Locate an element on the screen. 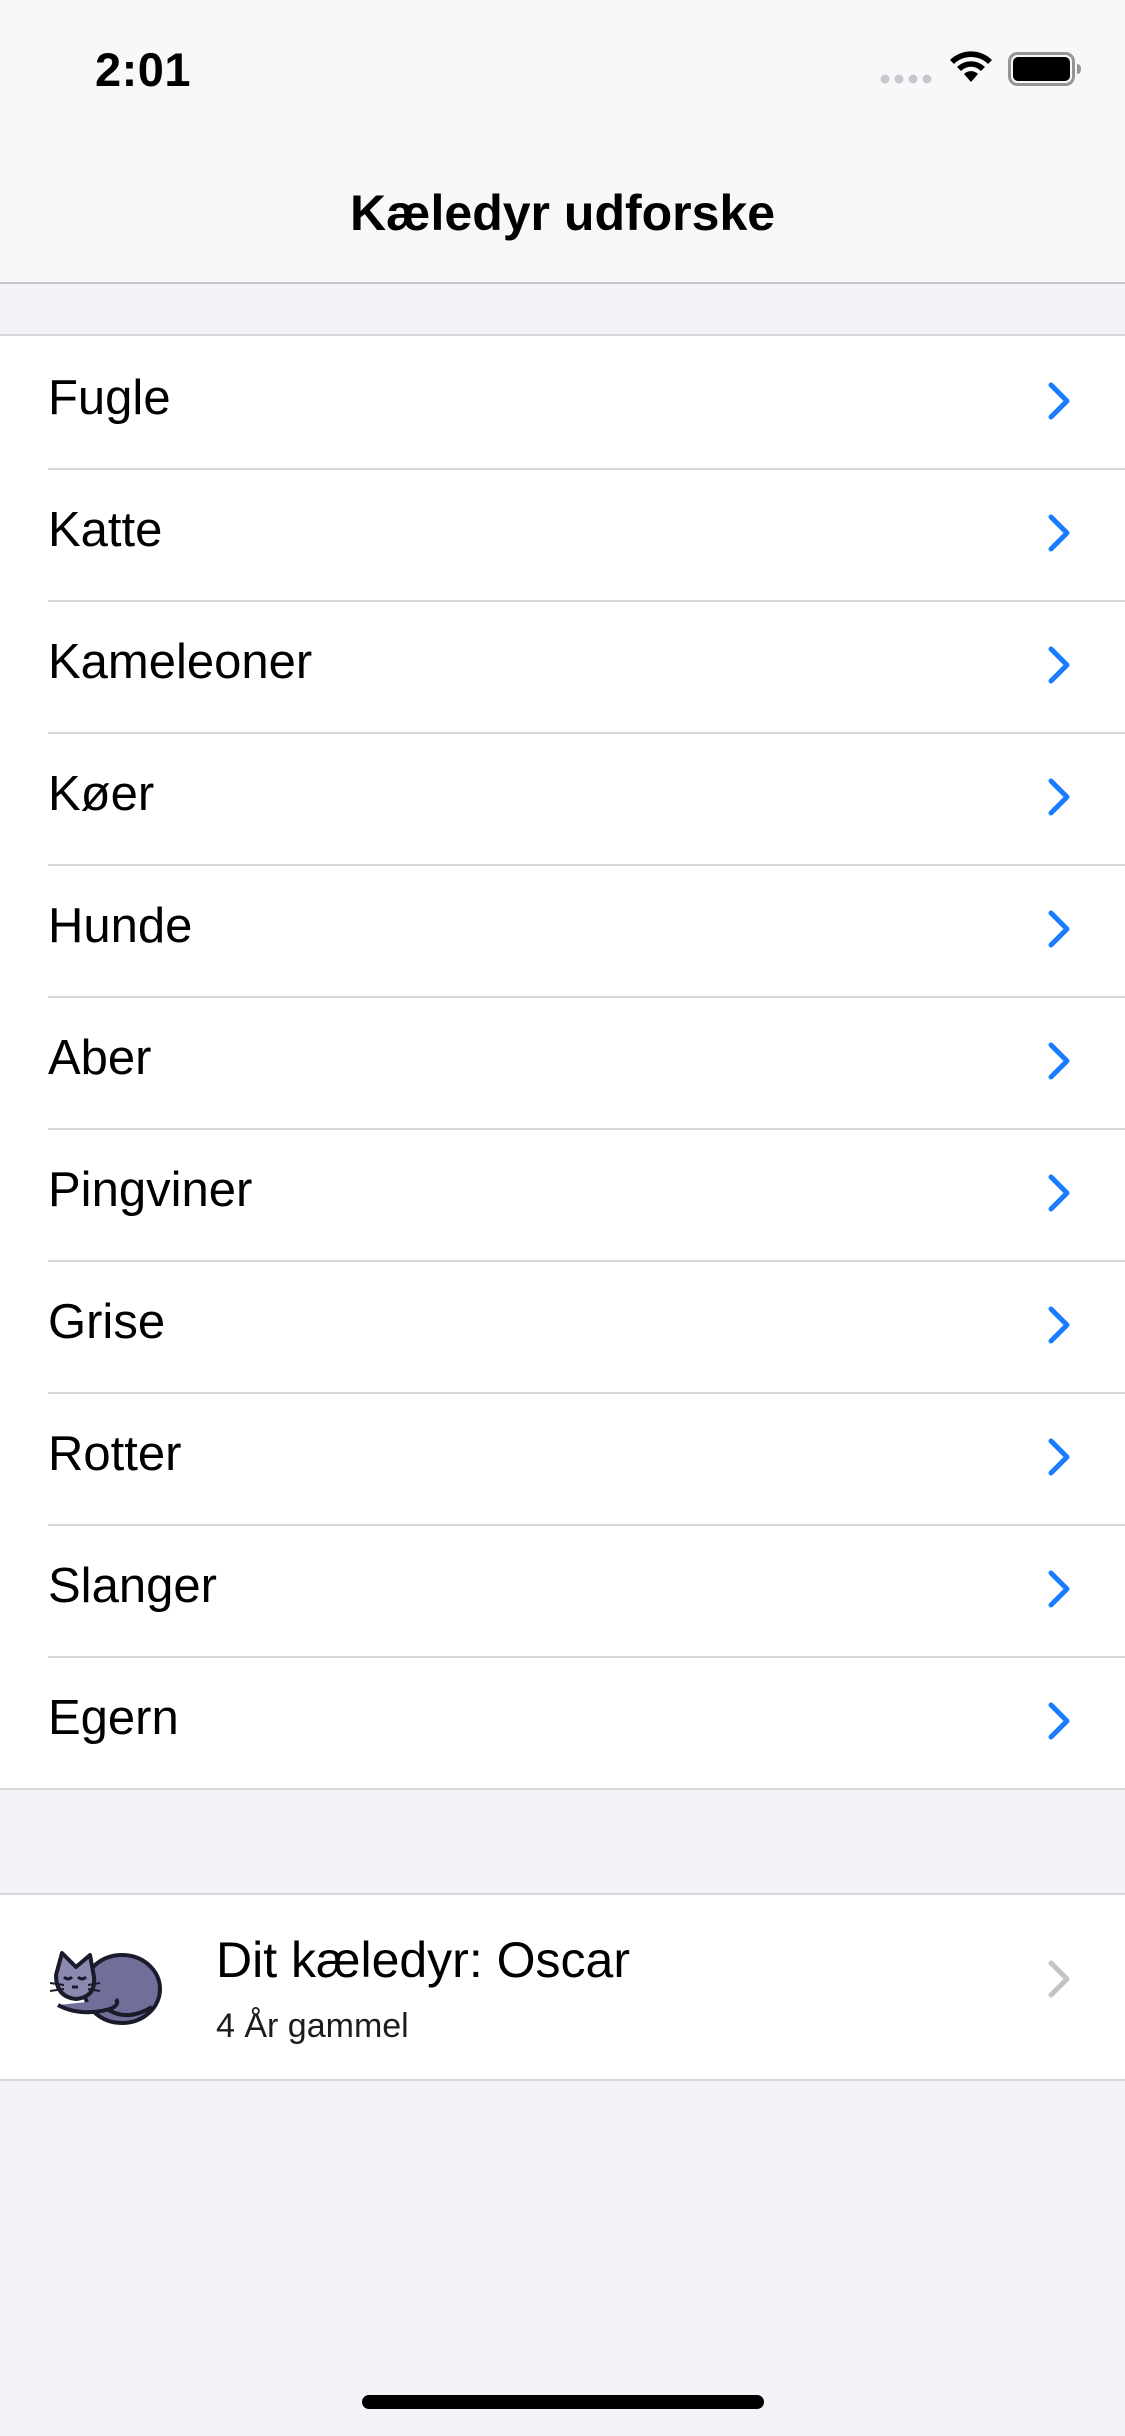  list-item-label: Egern is located at coordinates (113, 1718).